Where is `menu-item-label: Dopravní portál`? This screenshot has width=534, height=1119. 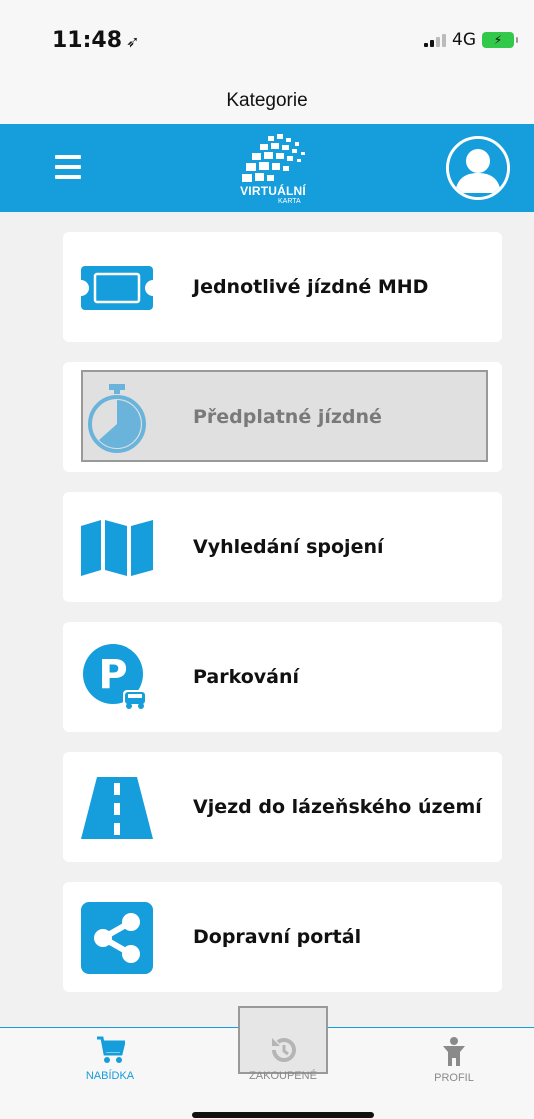
menu-item-label: Dopravní portál is located at coordinates (277, 937).